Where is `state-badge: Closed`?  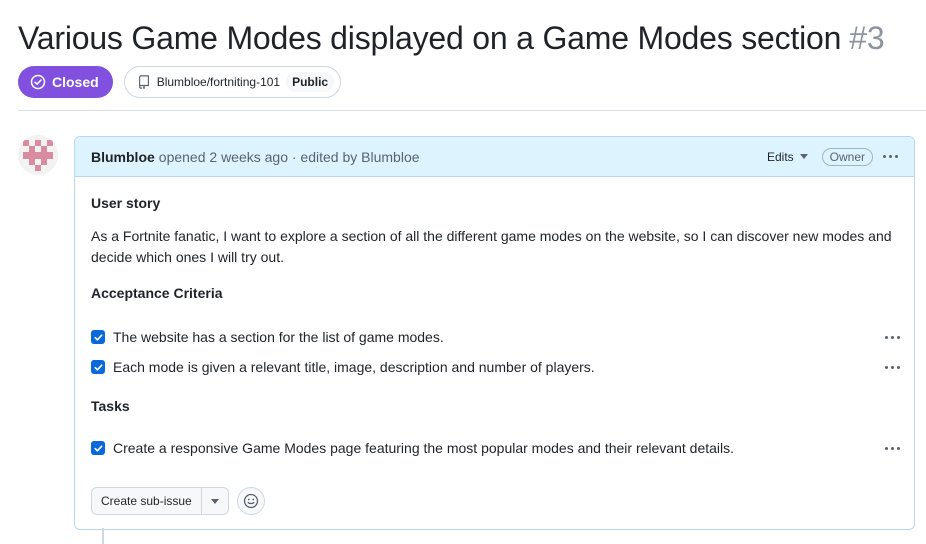 state-badge: Closed is located at coordinates (65, 82).